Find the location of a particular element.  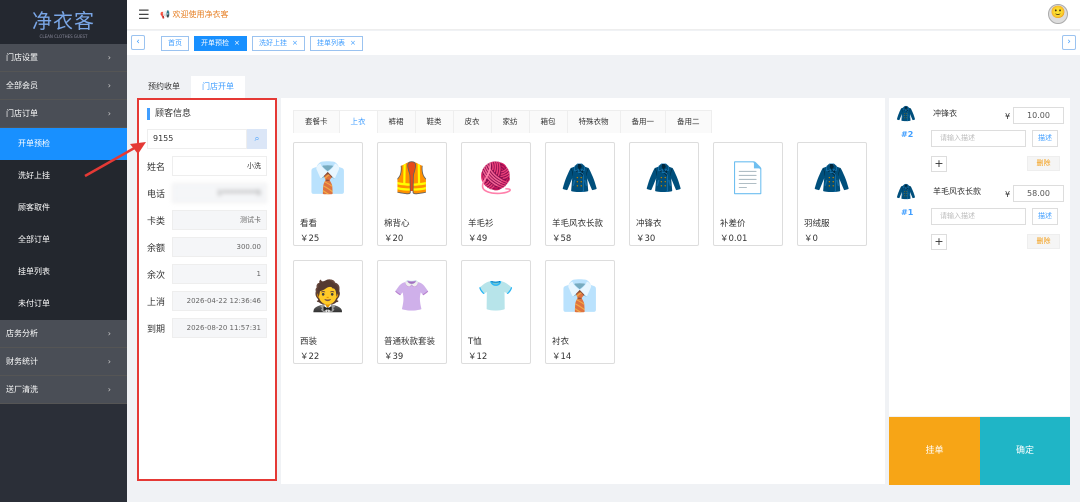

tabs-next-button: › is located at coordinates (1069, 42).